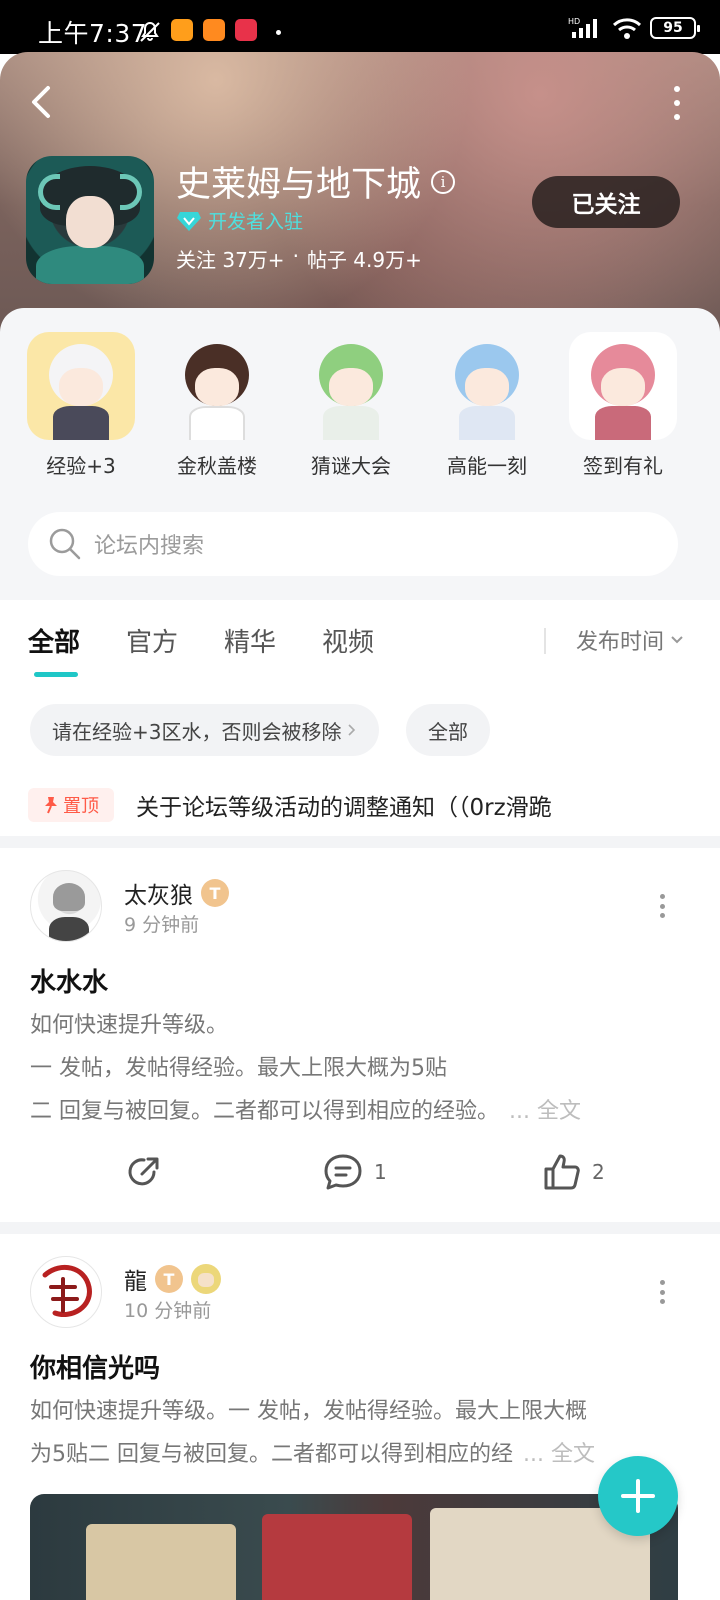 Image resolution: width=720 pixels, height=1600 pixels. What do you see at coordinates (278, 32) in the screenshot?
I see `more-notifications-dot` at bounding box center [278, 32].